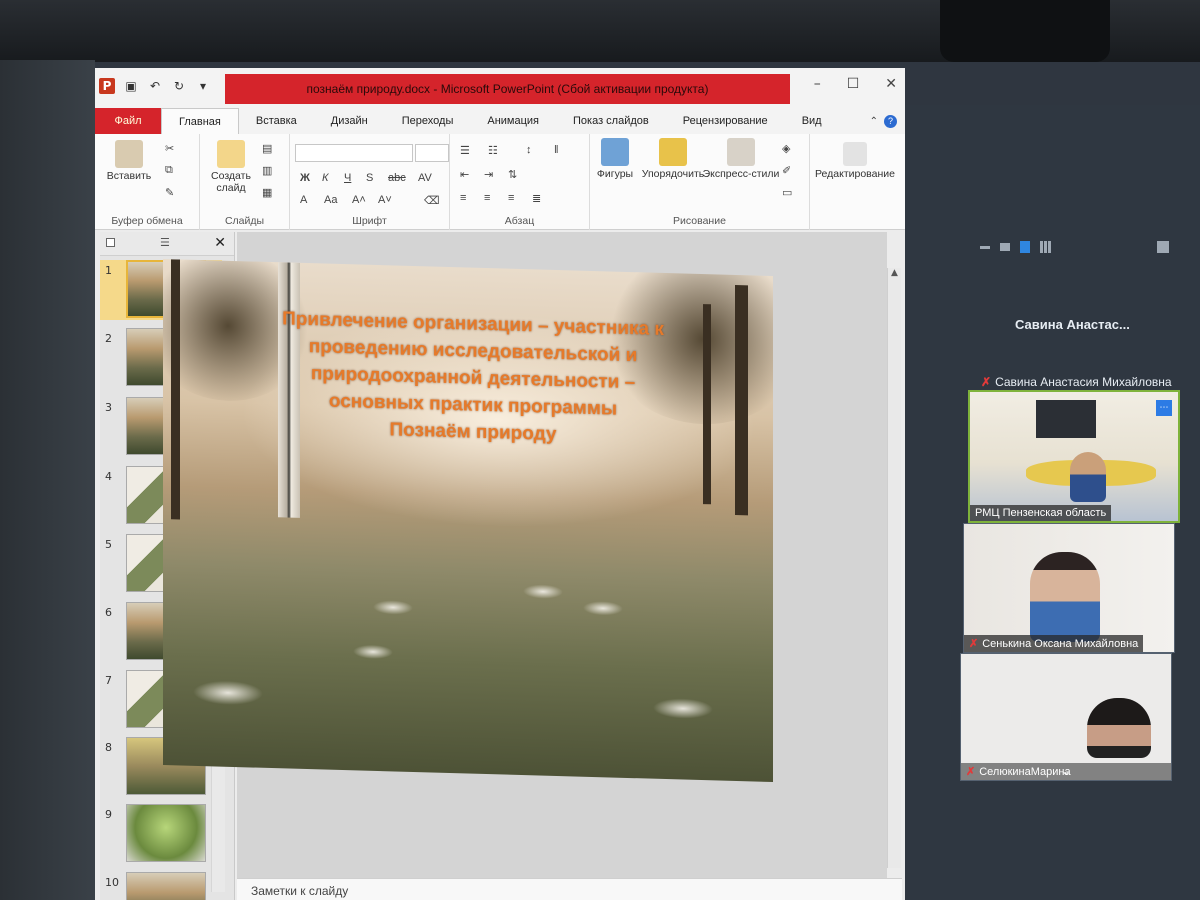 This screenshot has width=1200, height=900. I want to click on maximize-icon: ☐, so click(853, 84).